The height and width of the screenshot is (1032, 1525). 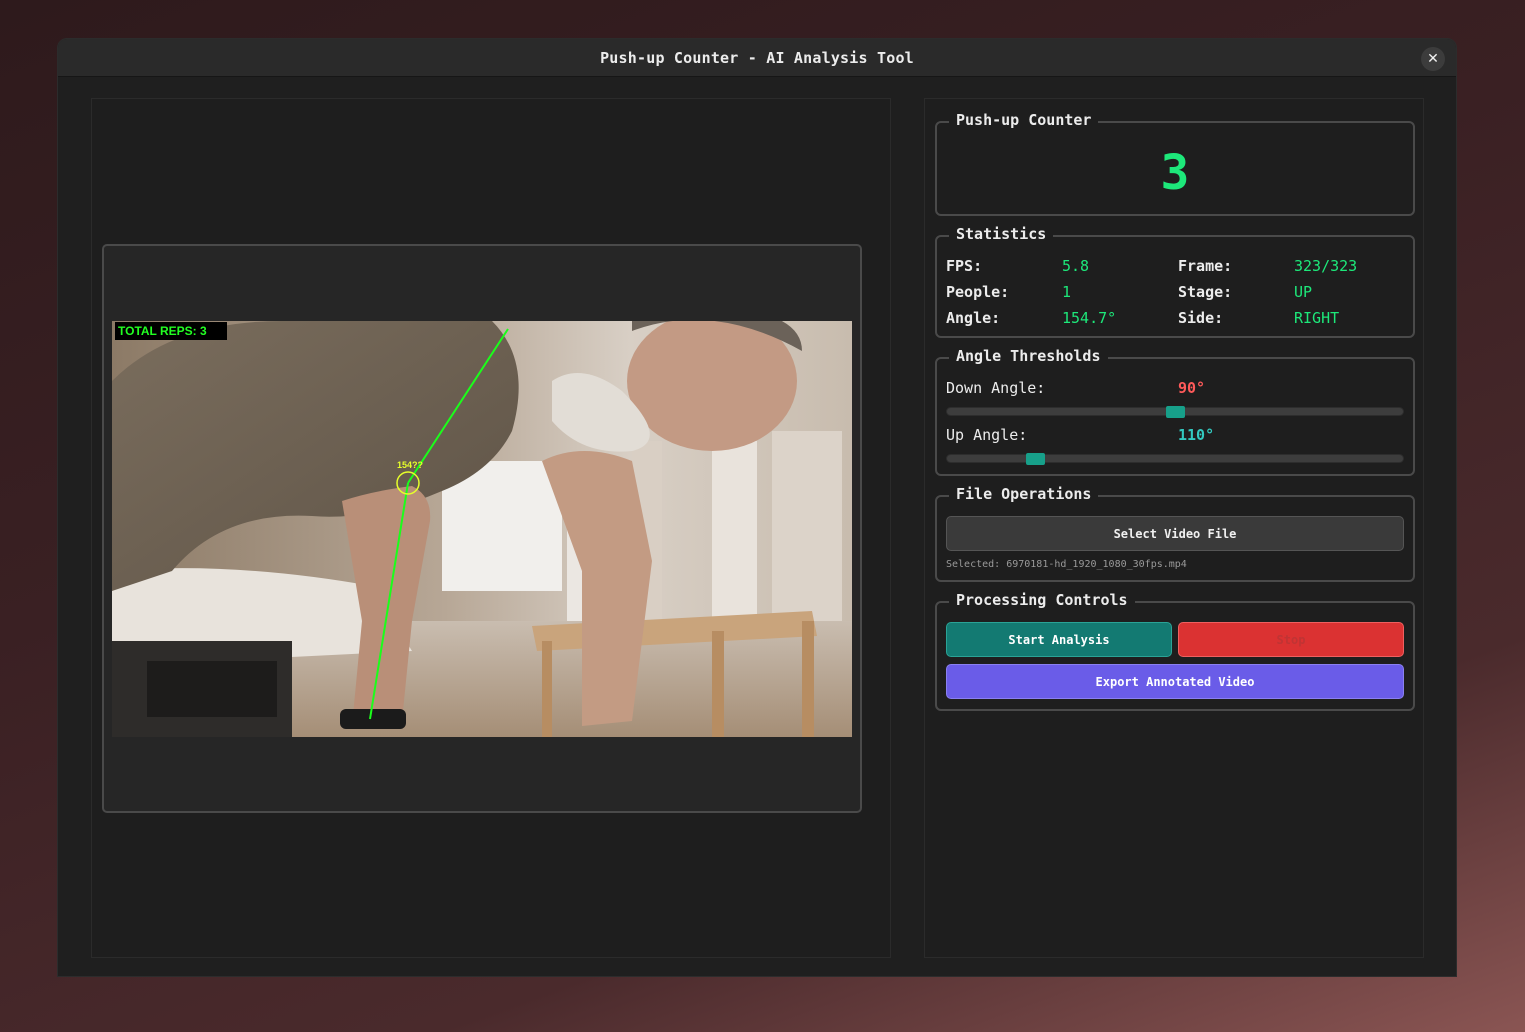 What do you see at coordinates (1089, 318) in the screenshot?
I see `angle-value: 154.7°` at bounding box center [1089, 318].